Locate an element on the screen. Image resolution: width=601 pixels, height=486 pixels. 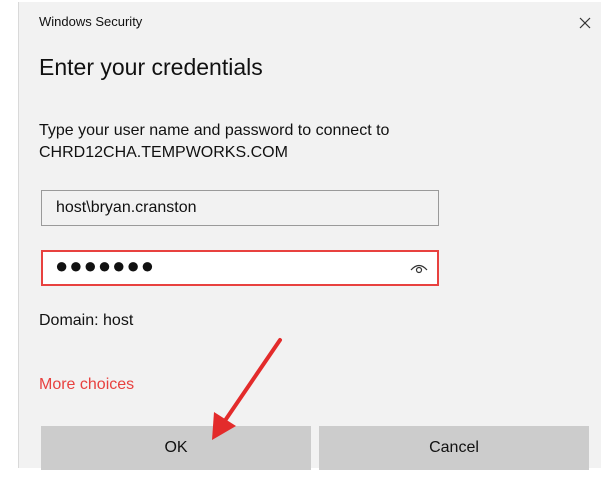
more-choices-link: More choices is located at coordinates (86, 385).